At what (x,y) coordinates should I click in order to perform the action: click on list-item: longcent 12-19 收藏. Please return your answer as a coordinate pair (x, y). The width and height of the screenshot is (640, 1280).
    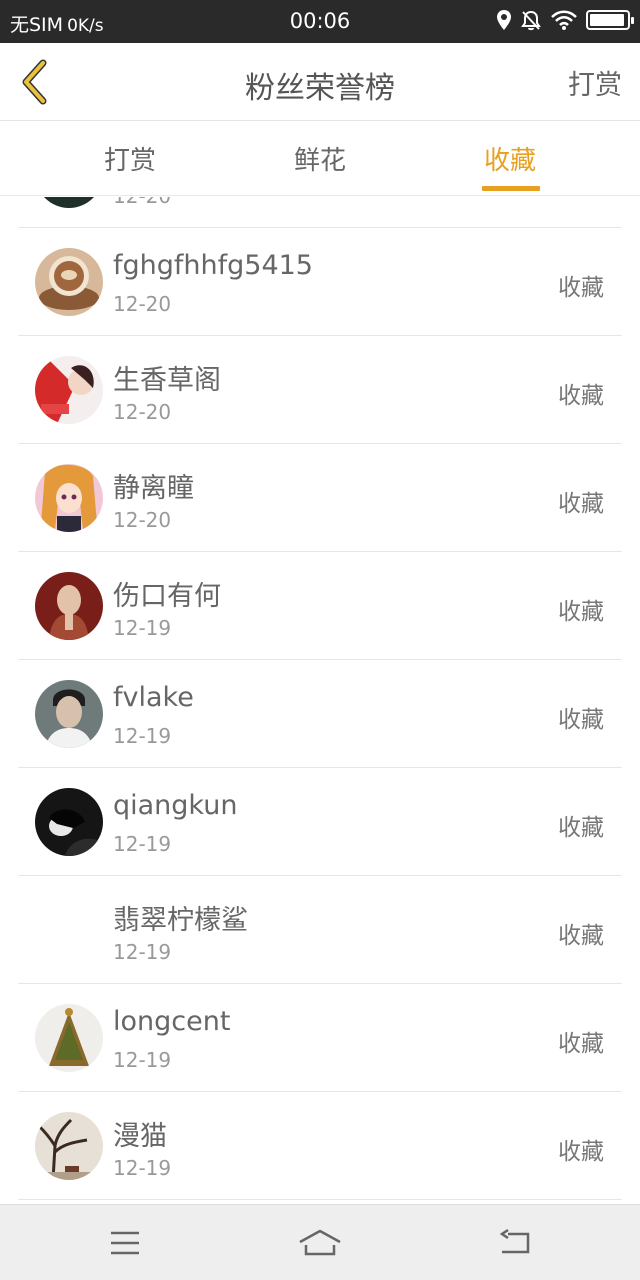
    Looking at the image, I should click on (320, 1038).